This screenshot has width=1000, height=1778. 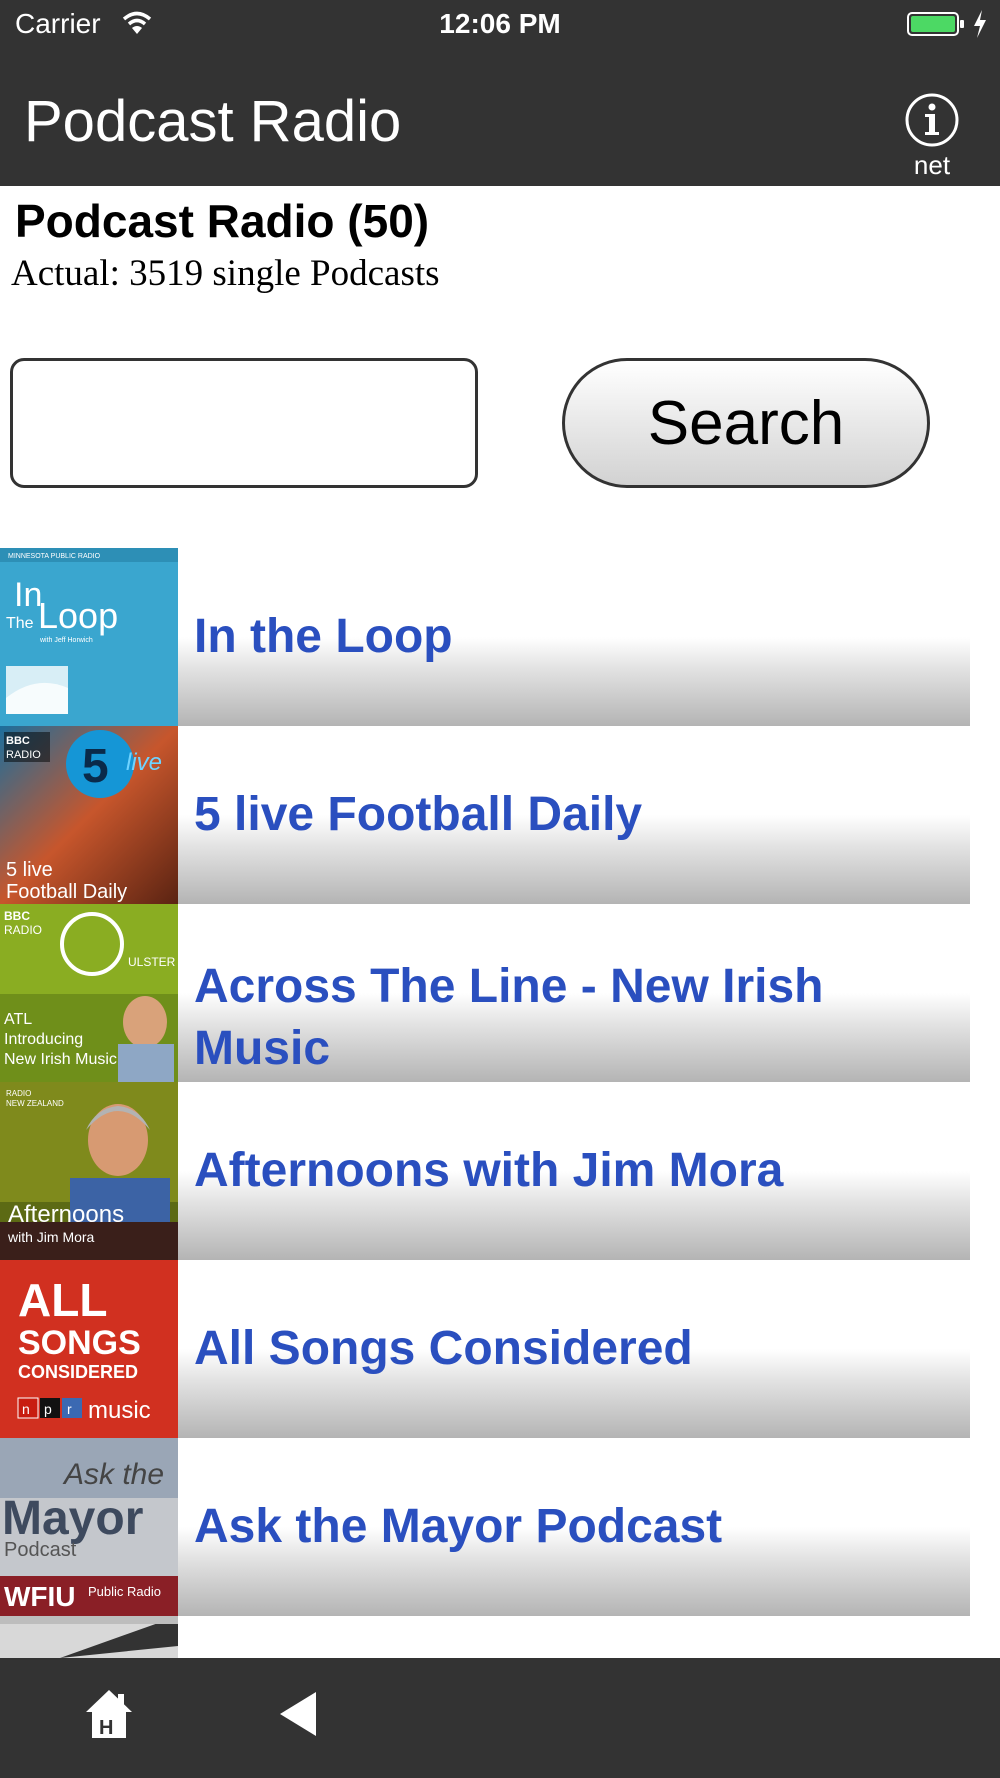 I want to click on svg-text: Loop, so click(x=78, y=615).